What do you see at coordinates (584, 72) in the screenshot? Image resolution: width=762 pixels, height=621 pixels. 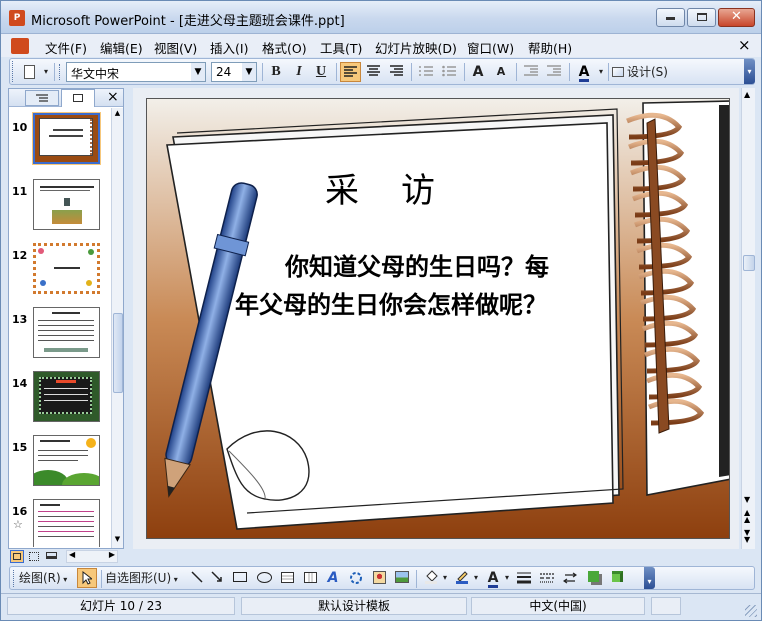 I see `font-color-button: A` at bounding box center [584, 72].